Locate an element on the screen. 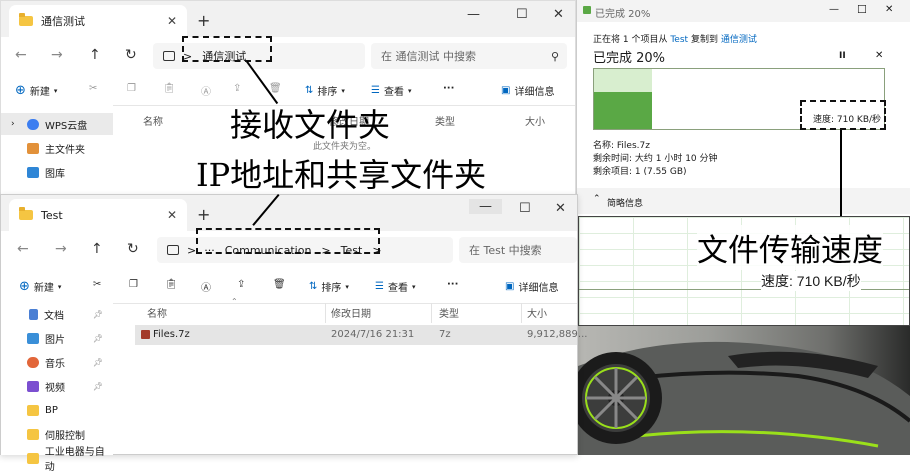 The width and height of the screenshot is (910, 473). receive-folder-highlight-box is located at coordinates (227, 49).